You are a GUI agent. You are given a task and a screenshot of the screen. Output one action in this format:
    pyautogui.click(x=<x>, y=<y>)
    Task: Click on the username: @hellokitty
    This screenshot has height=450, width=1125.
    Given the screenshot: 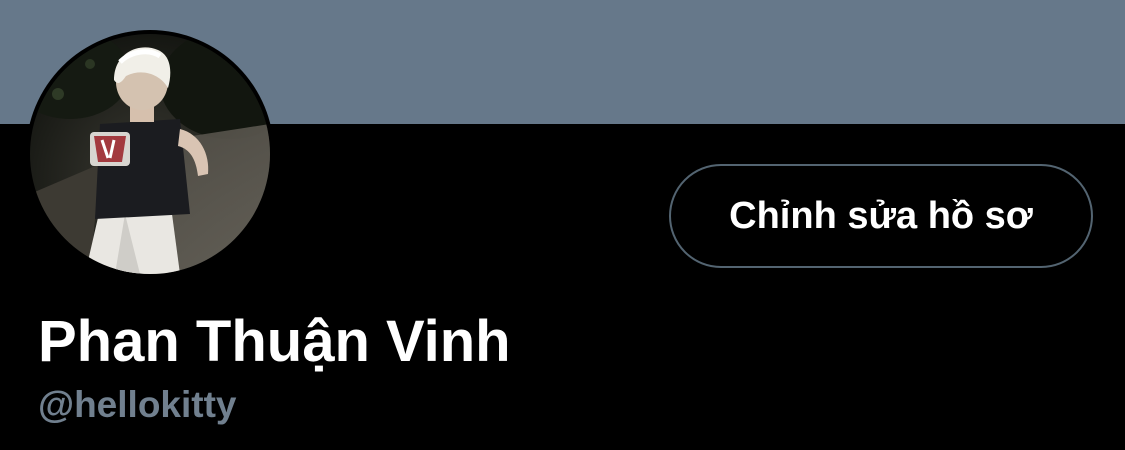 What is the action you would take?
    pyautogui.click(x=137, y=404)
    